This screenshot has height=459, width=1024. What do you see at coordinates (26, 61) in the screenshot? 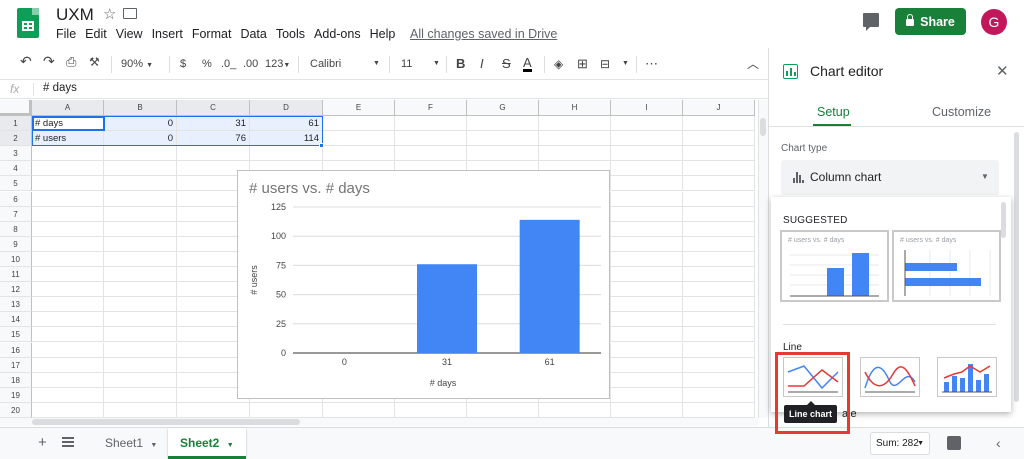
I see `undo-icon: ↶` at bounding box center [26, 61].